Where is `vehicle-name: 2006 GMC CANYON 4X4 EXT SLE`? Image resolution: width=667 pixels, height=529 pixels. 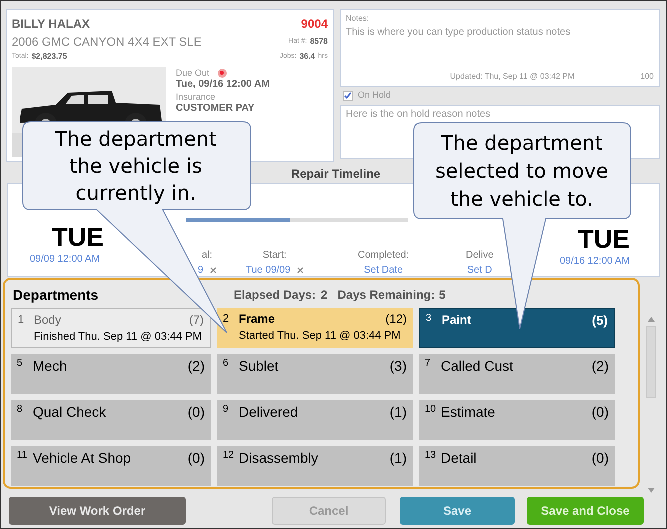 vehicle-name: 2006 GMC CANYON 4X4 EXT SLE is located at coordinates (107, 42).